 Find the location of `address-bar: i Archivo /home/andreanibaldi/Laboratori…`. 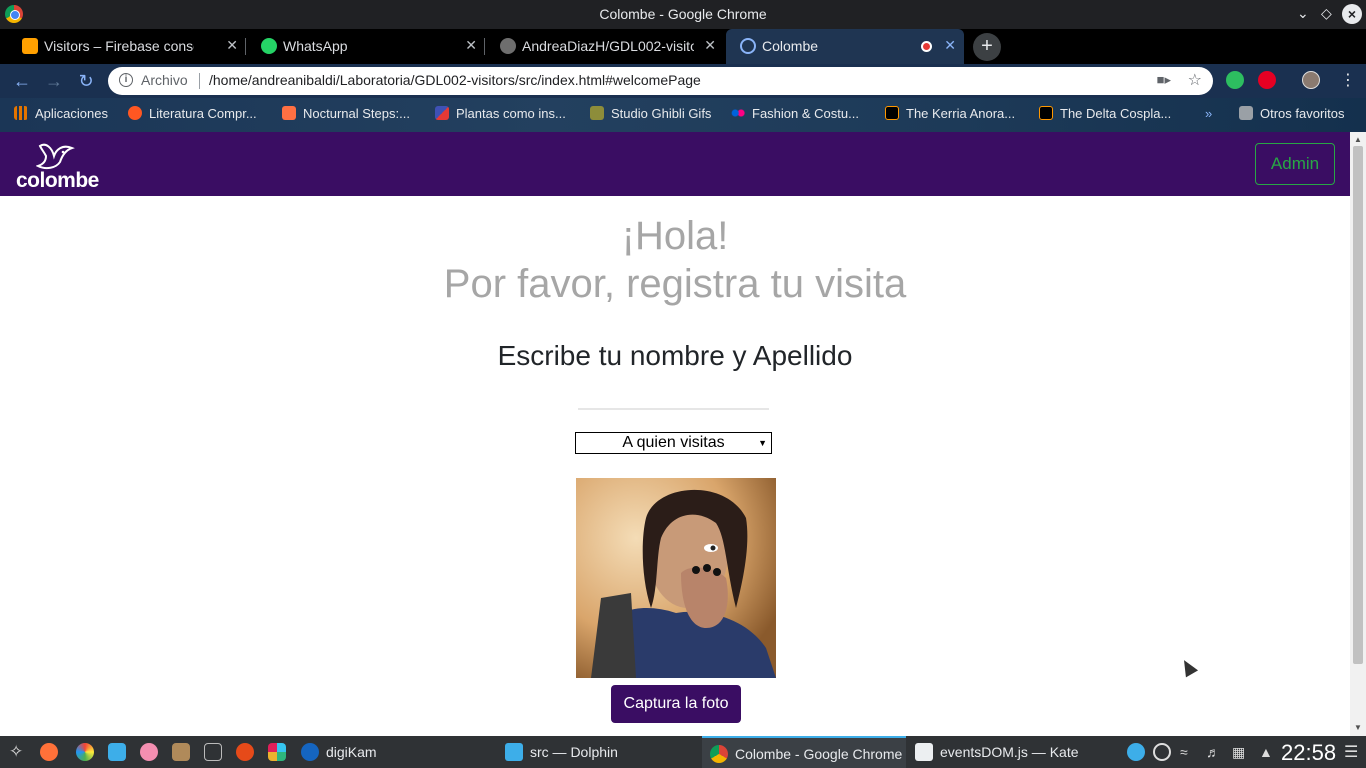

address-bar: i Archivo /home/andreanibaldi/Laboratori… is located at coordinates (660, 81).